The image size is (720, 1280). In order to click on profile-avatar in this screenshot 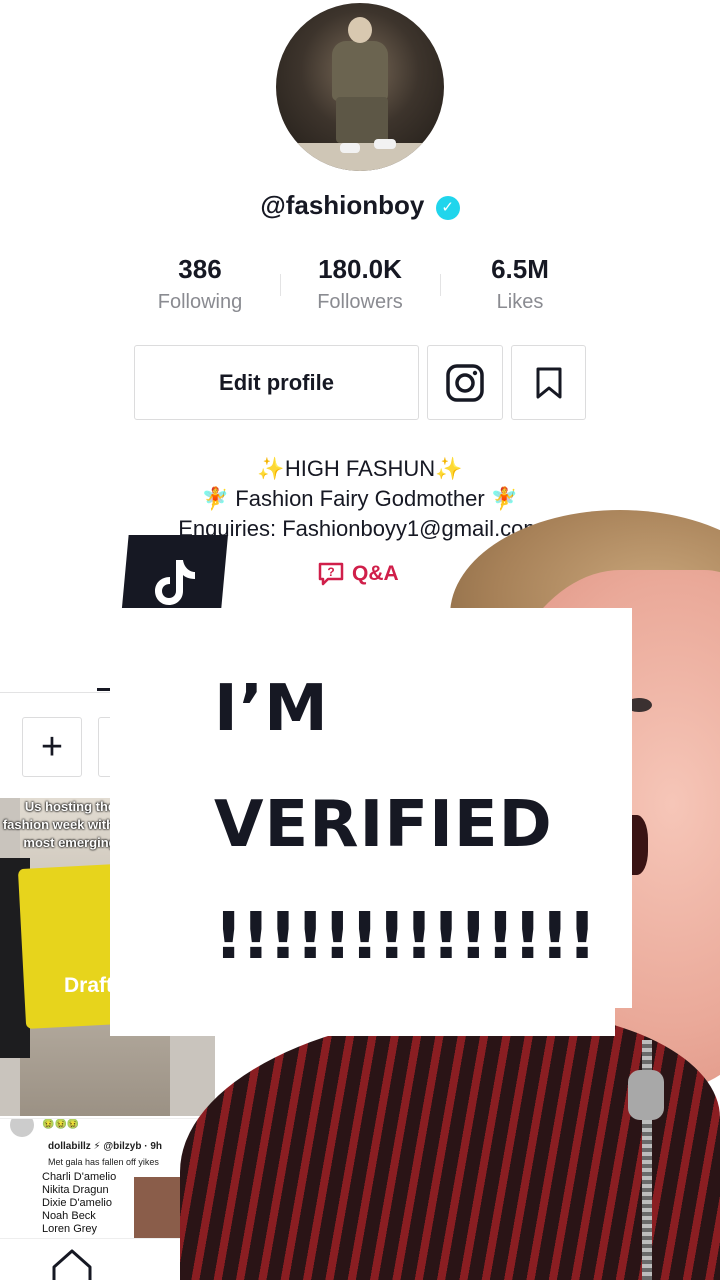, I will do `click(360, 87)`.